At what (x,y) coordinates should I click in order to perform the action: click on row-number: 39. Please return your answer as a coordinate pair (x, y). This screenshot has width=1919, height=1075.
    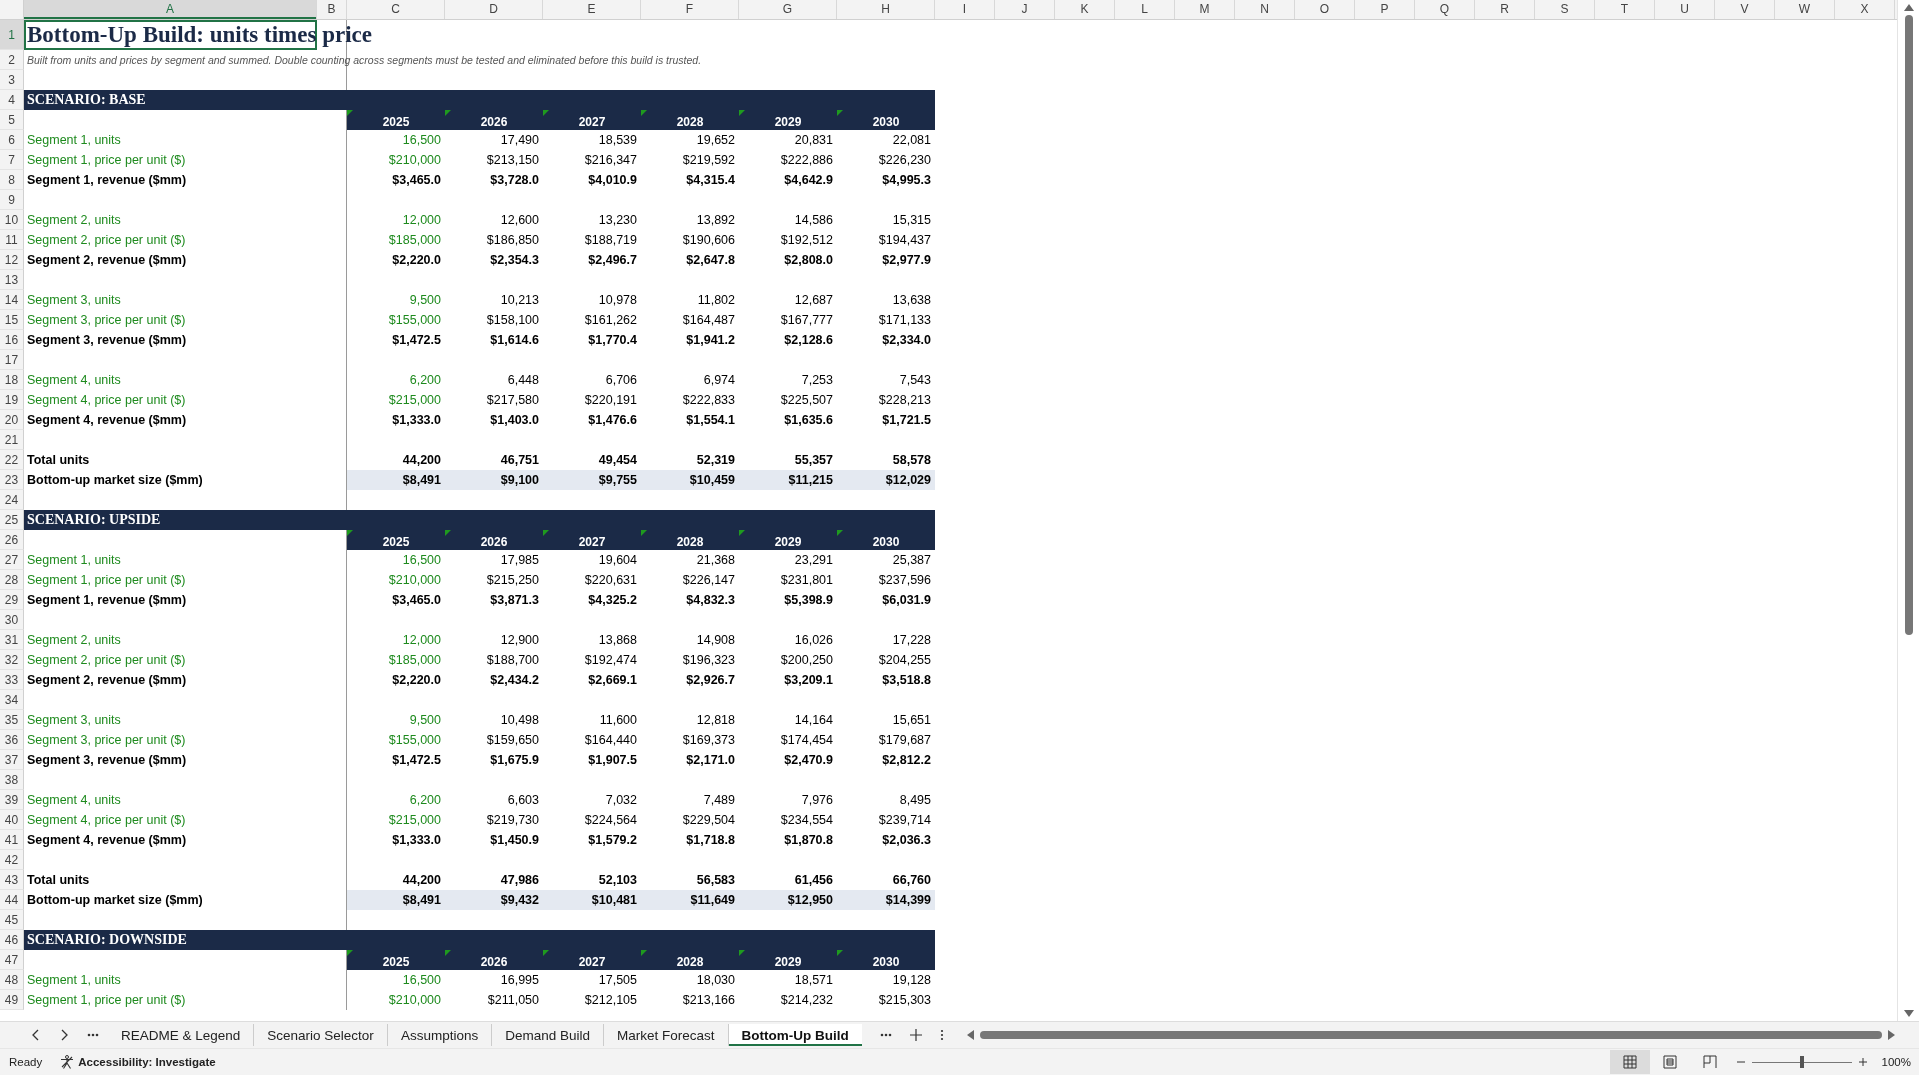
    Looking at the image, I should click on (12, 800).